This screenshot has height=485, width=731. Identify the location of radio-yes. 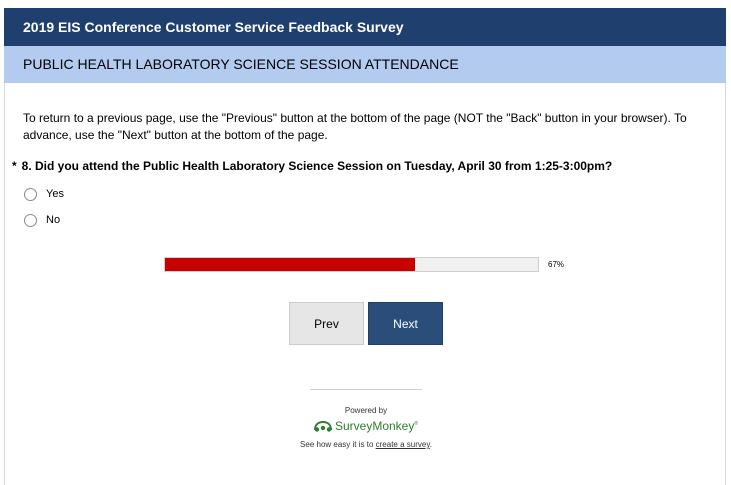
(30, 194).